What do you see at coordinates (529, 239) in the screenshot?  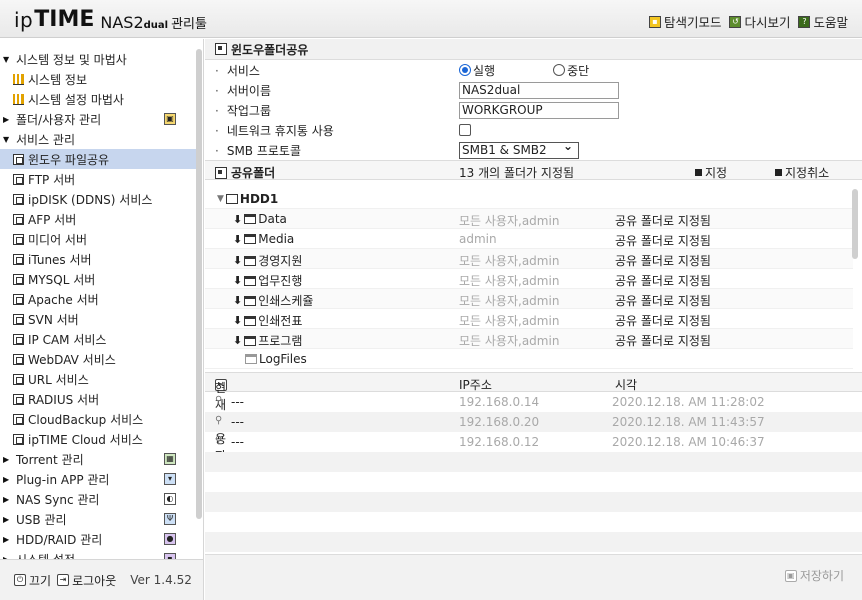 I see `folder-row: ⬇ Media admin 공유 폴더로 지정됨` at bounding box center [529, 239].